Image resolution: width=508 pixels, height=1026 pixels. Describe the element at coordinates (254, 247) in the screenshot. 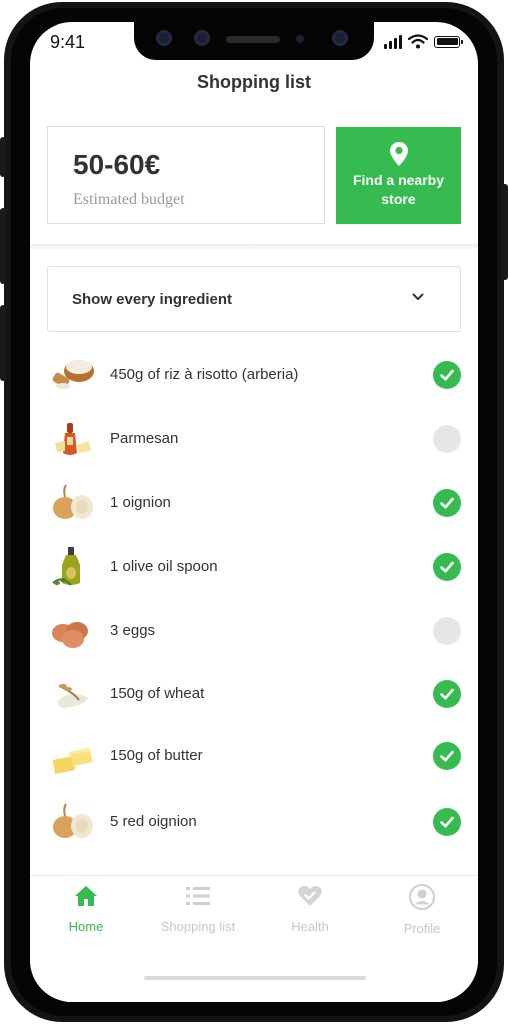

I see `divider` at that location.